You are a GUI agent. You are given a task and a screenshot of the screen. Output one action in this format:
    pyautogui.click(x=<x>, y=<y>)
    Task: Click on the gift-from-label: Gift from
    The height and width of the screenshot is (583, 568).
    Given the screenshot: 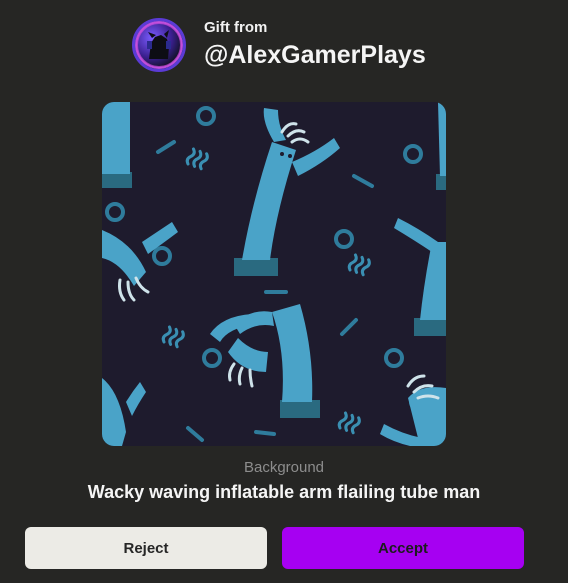 What is the action you would take?
    pyautogui.click(x=236, y=27)
    